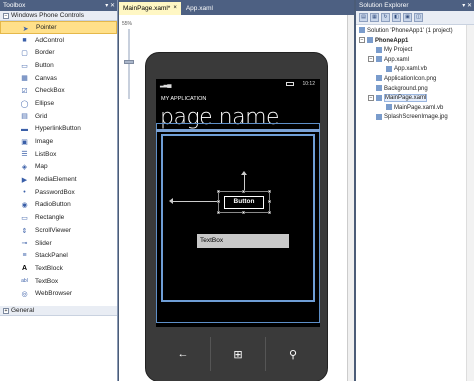 The height and width of the screenshot is (381, 474). I want to click on document-tabs: MainPage.xaml* × App.xaml, so click(236, 7).